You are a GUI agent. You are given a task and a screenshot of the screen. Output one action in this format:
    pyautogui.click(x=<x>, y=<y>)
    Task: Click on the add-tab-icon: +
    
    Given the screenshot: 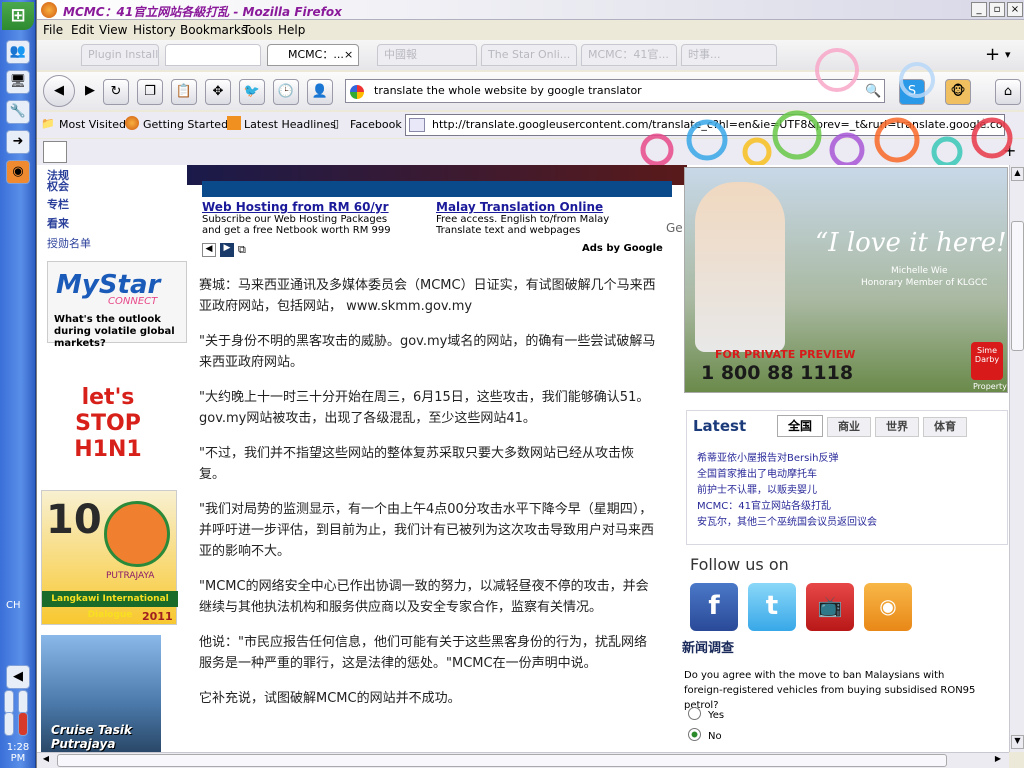 What is the action you would take?
    pyautogui.click(x=1009, y=150)
    